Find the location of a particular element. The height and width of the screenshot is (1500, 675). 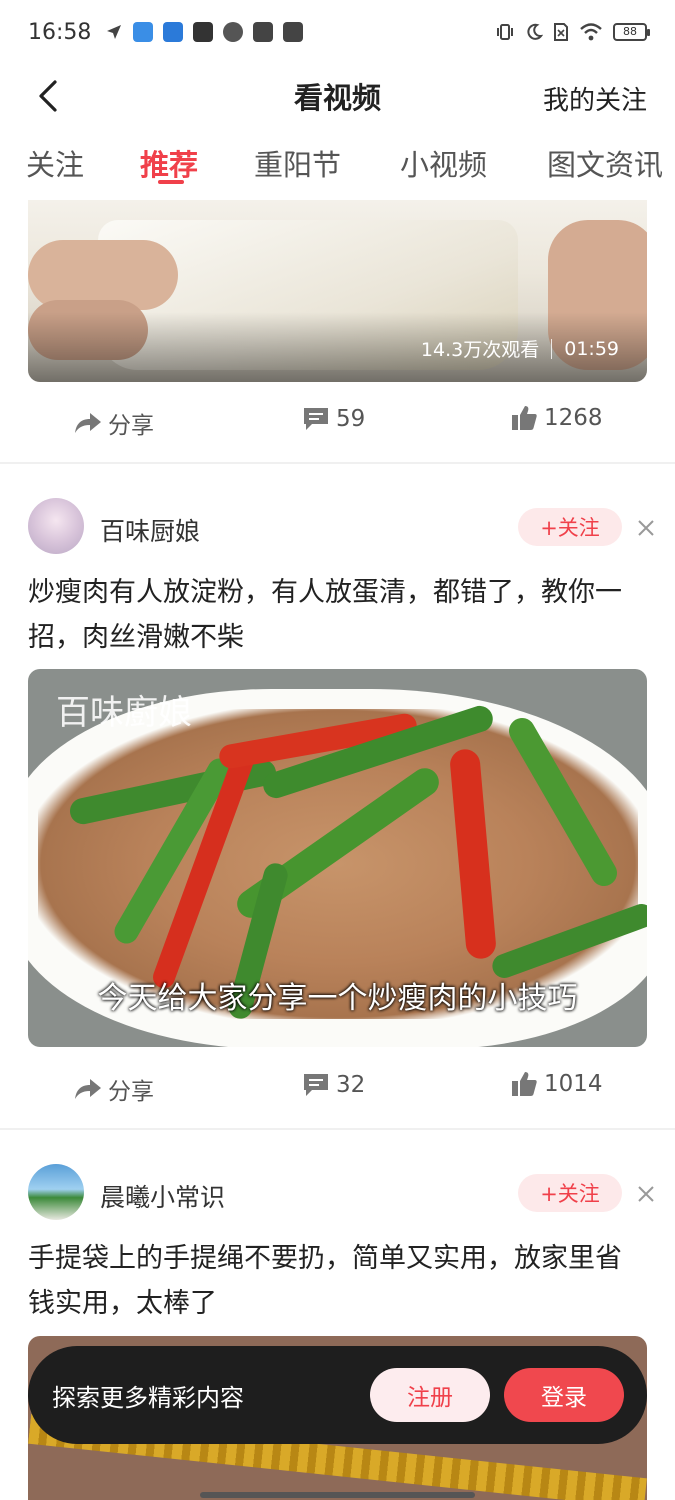

author-row: 百味厨娘 +关注 is located at coordinates (337, 527).